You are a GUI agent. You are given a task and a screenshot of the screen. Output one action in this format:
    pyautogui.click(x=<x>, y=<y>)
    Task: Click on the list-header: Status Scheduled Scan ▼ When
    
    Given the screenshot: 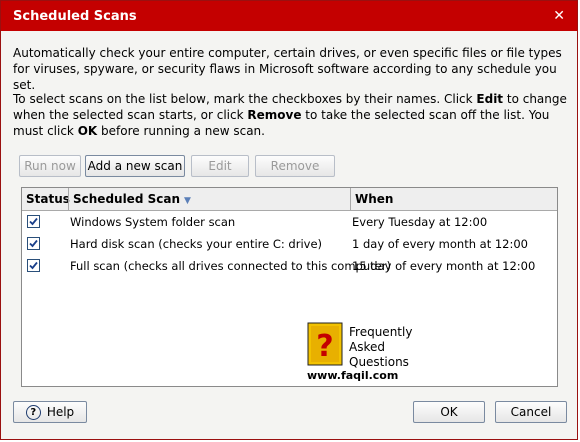 What is the action you would take?
    pyautogui.click(x=289, y=199)
    